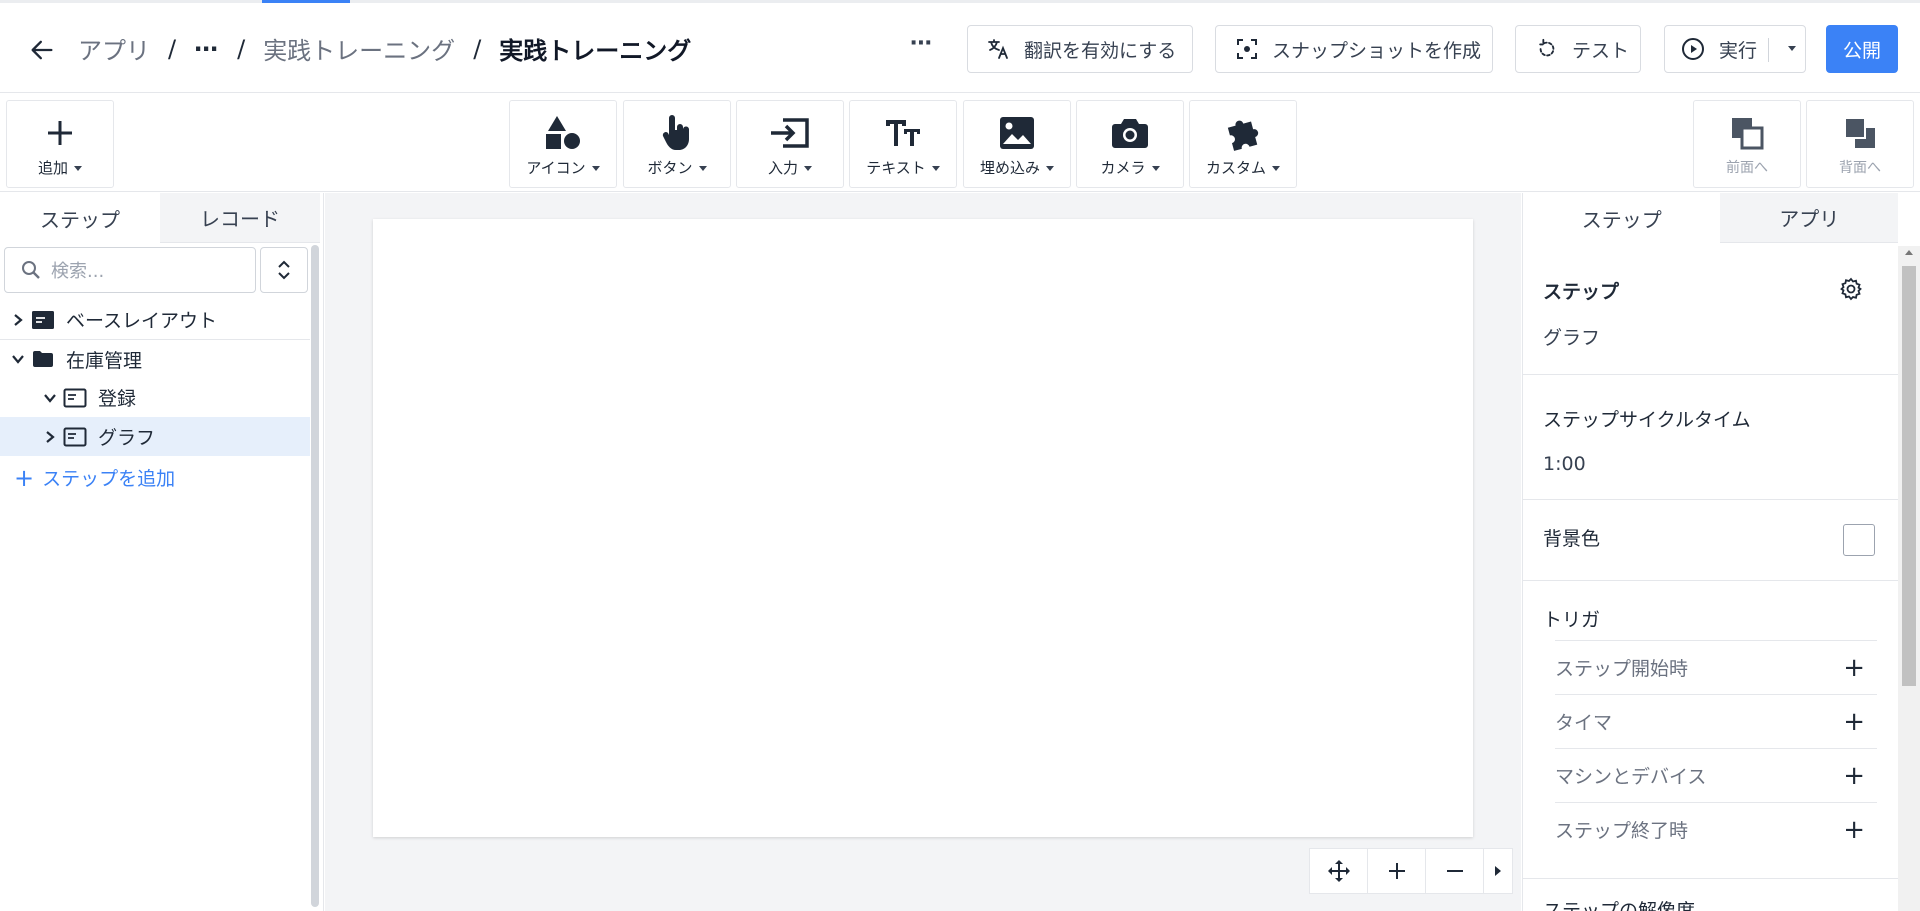 The image size is (1920, 911). I want to click on cycle-time-section: ステップサイクルタイム 1:00, so click(1711, 437).